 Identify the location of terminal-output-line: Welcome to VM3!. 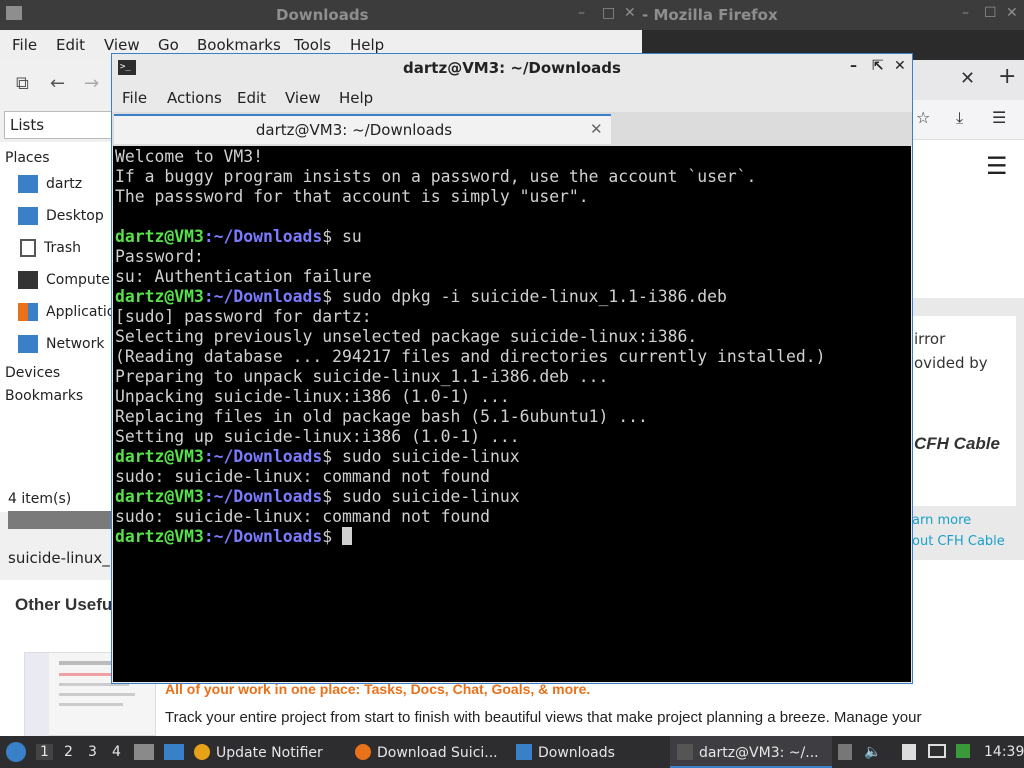
(189, 156).